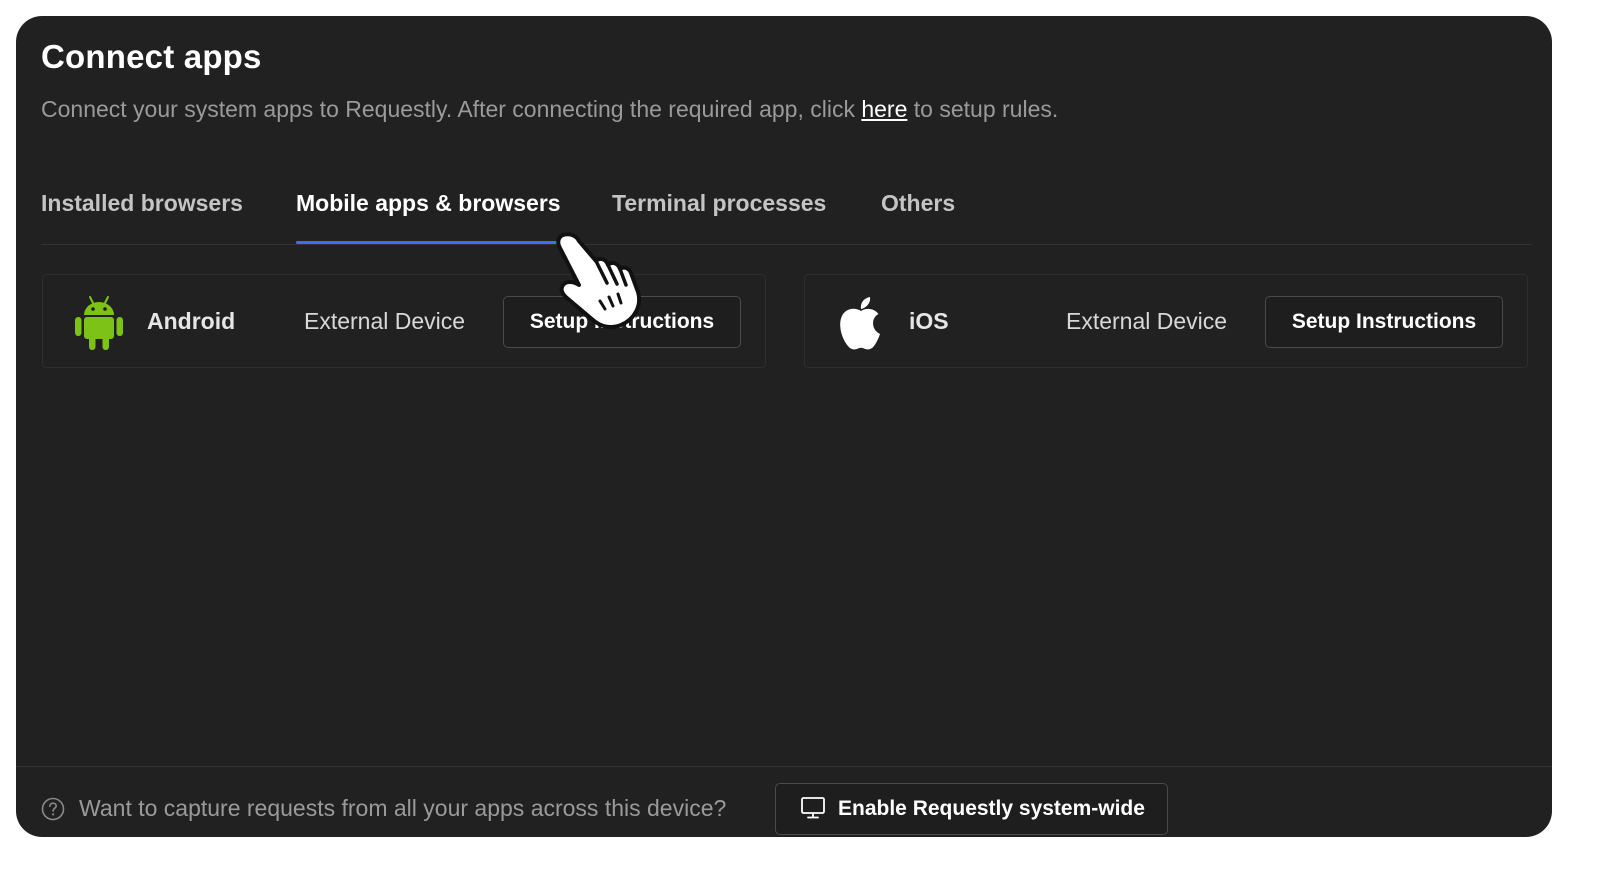  I want to click on subtitle-text-after: to setup rules., so click(983, 109).